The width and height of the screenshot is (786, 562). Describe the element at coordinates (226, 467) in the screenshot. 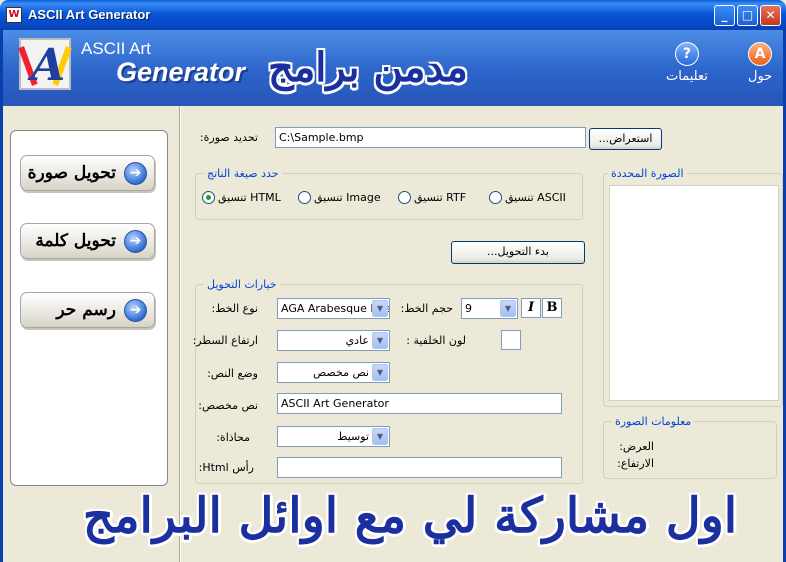

I see `html-head-label: رأس Html:` at that location.